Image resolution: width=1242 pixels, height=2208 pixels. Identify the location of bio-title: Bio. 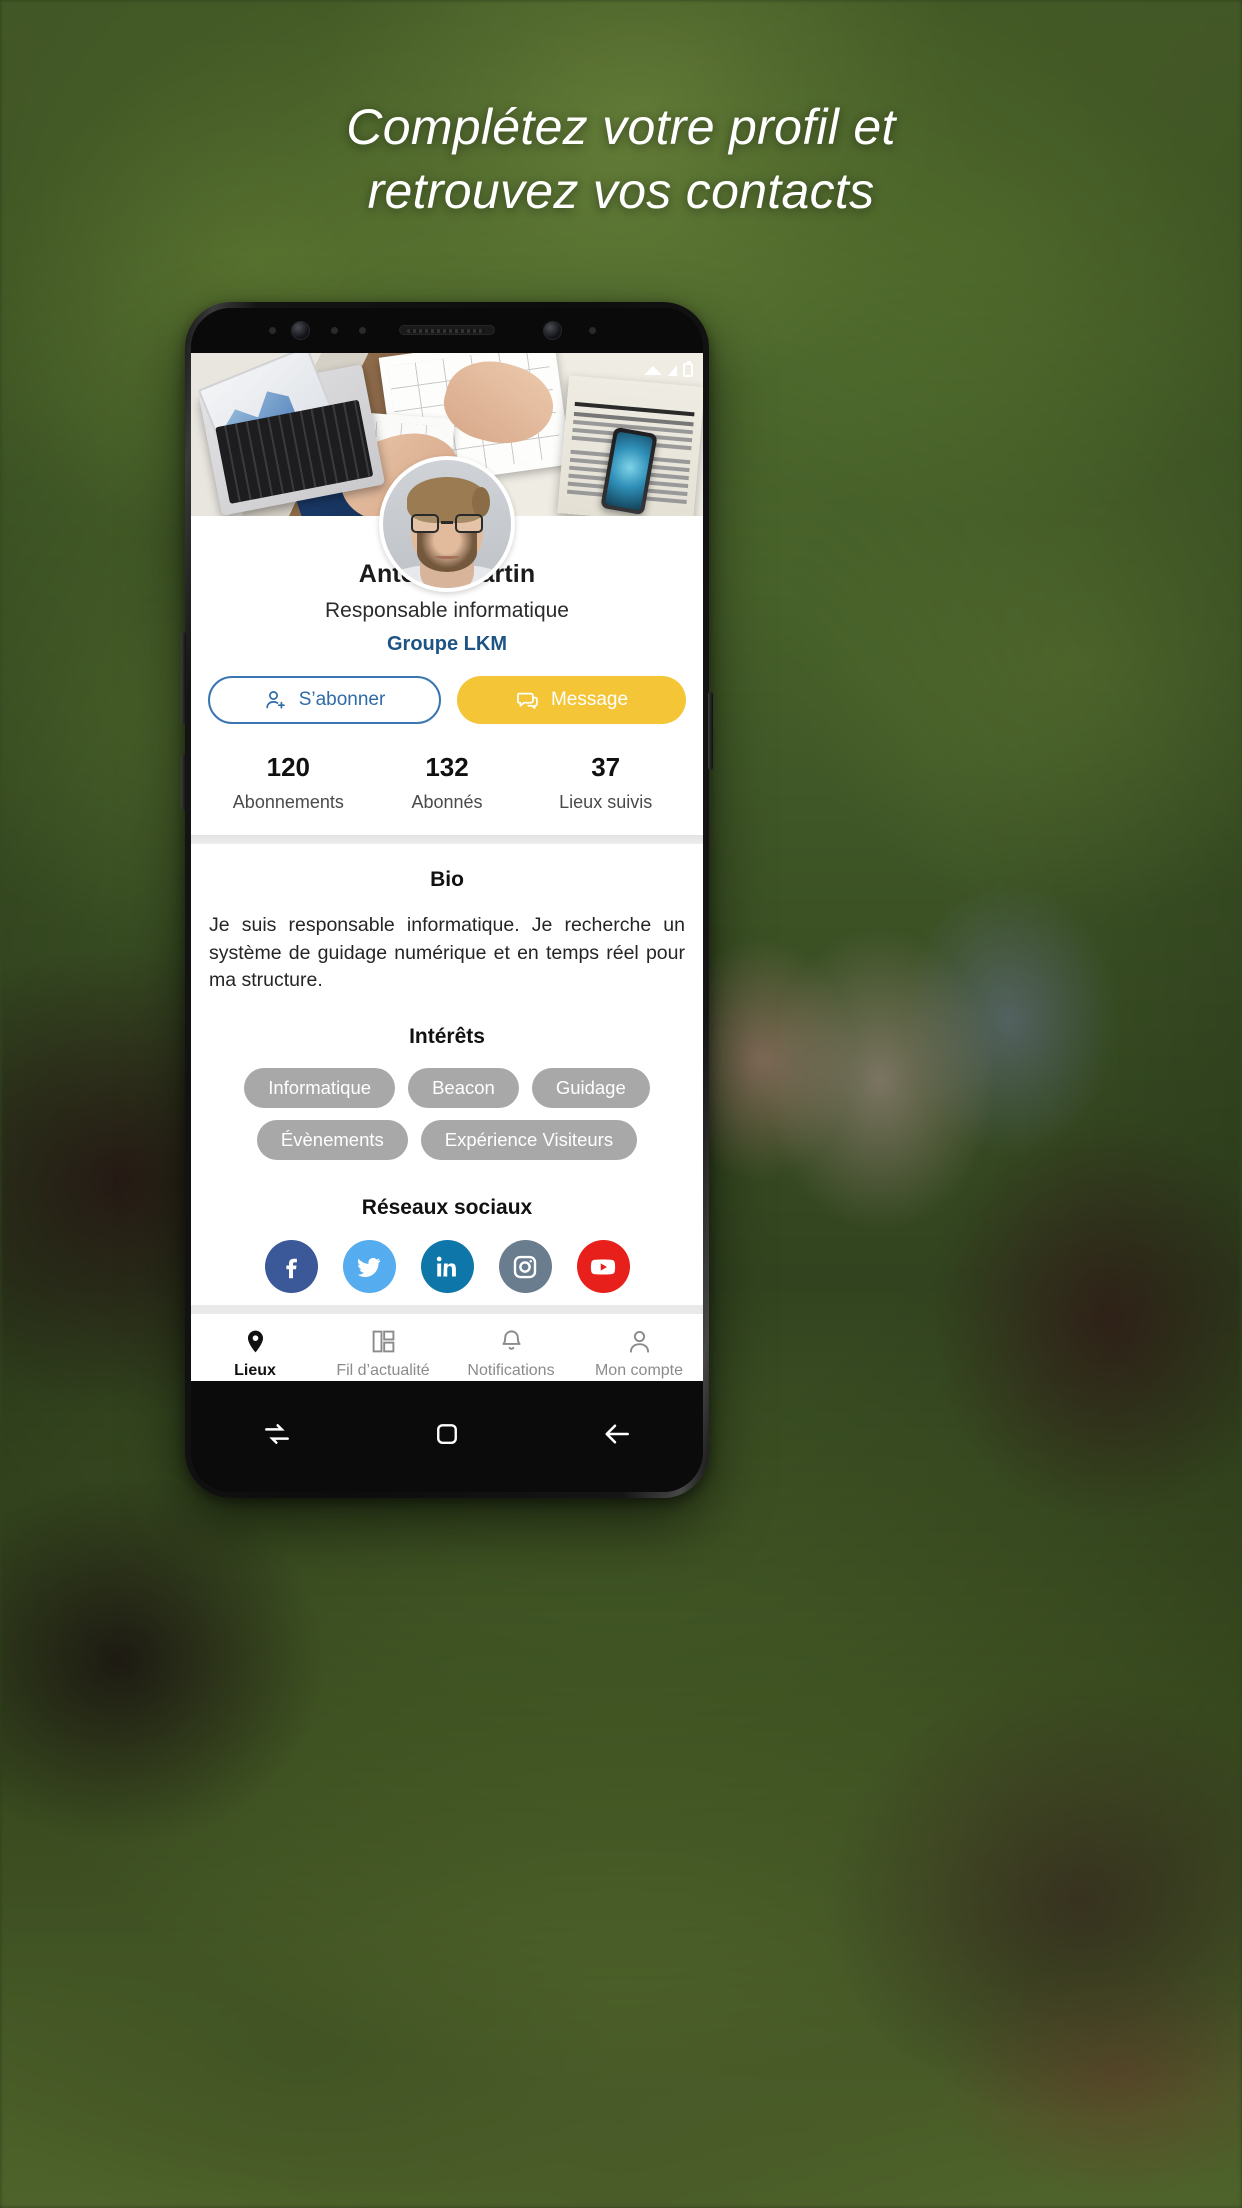
(447, 879).